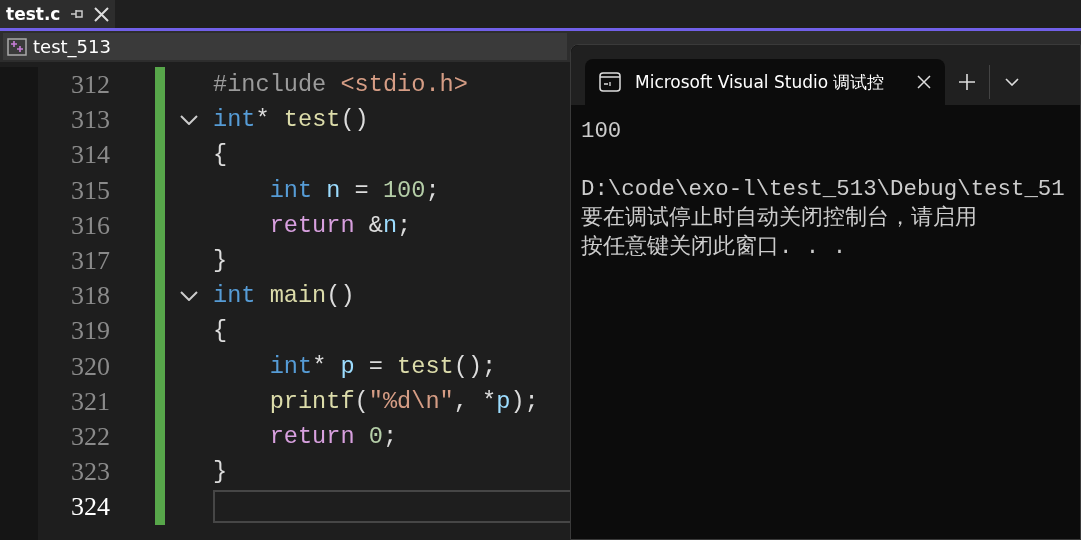 Image resolution: width=1081 pixels, height=540 pixels. What do you see at coordinates (90, 190) in the screenshot?
I see `line-number: 315` at bounding box center [90, 190].